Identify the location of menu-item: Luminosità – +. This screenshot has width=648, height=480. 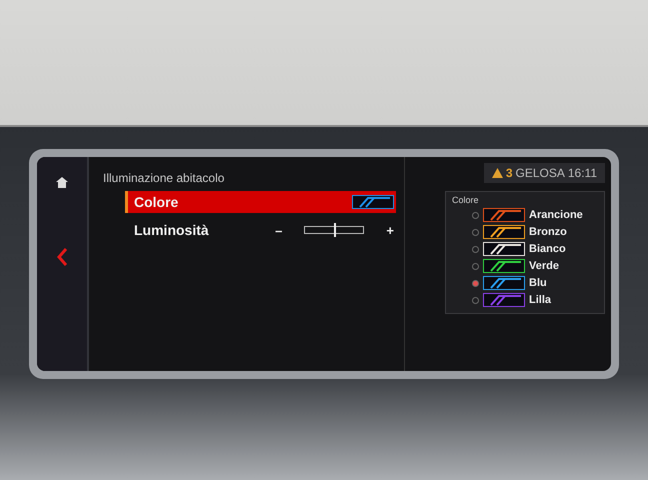
(260, 230).